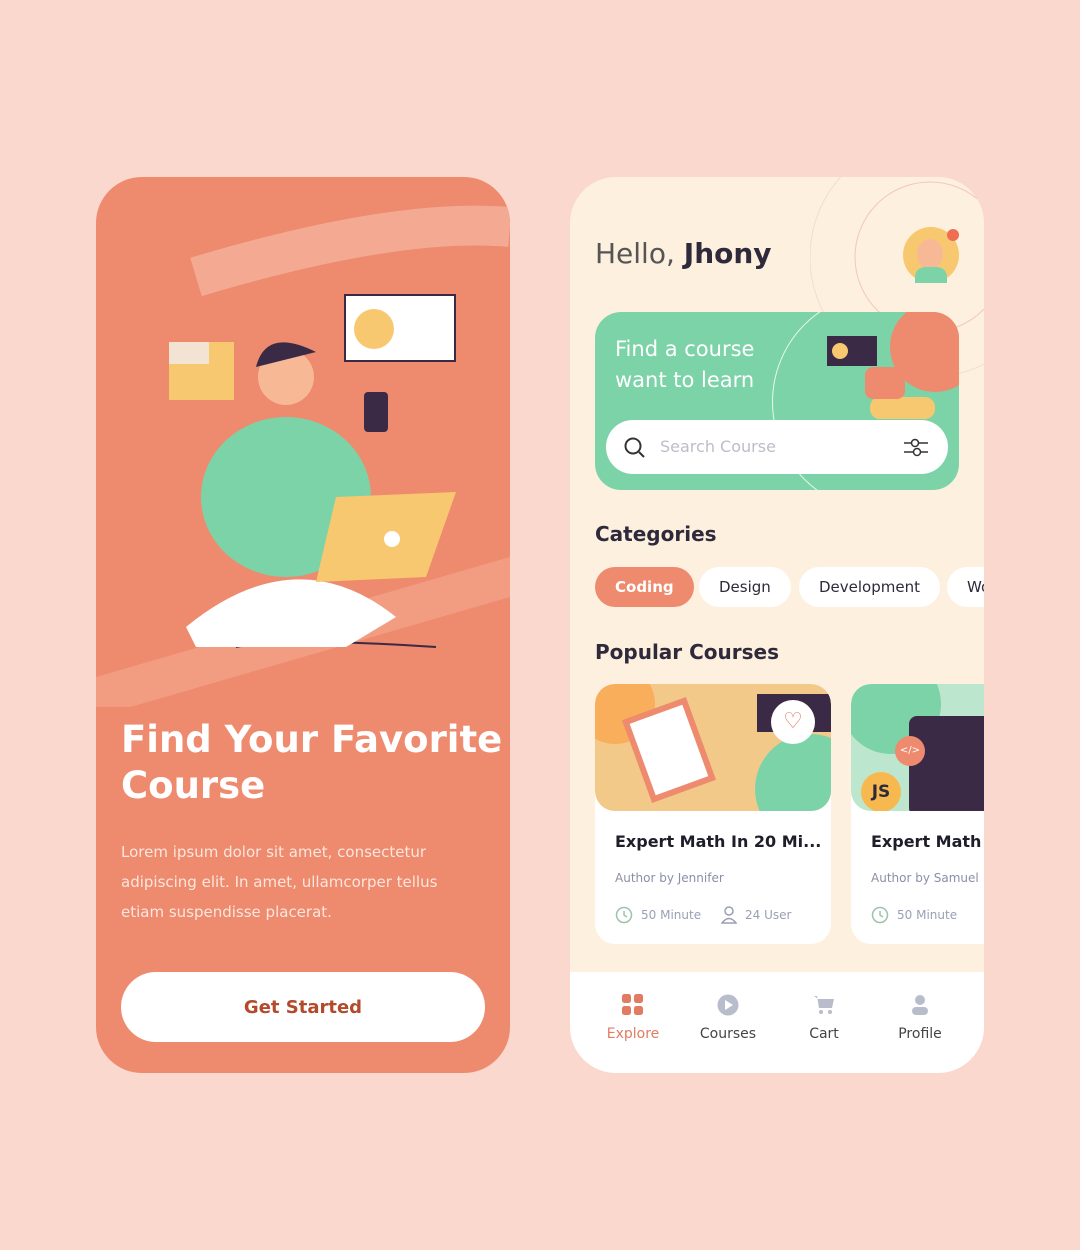 This screenshot has height=1250, width=1080. I want to click on user-name: Jhony, so click(727, 253).